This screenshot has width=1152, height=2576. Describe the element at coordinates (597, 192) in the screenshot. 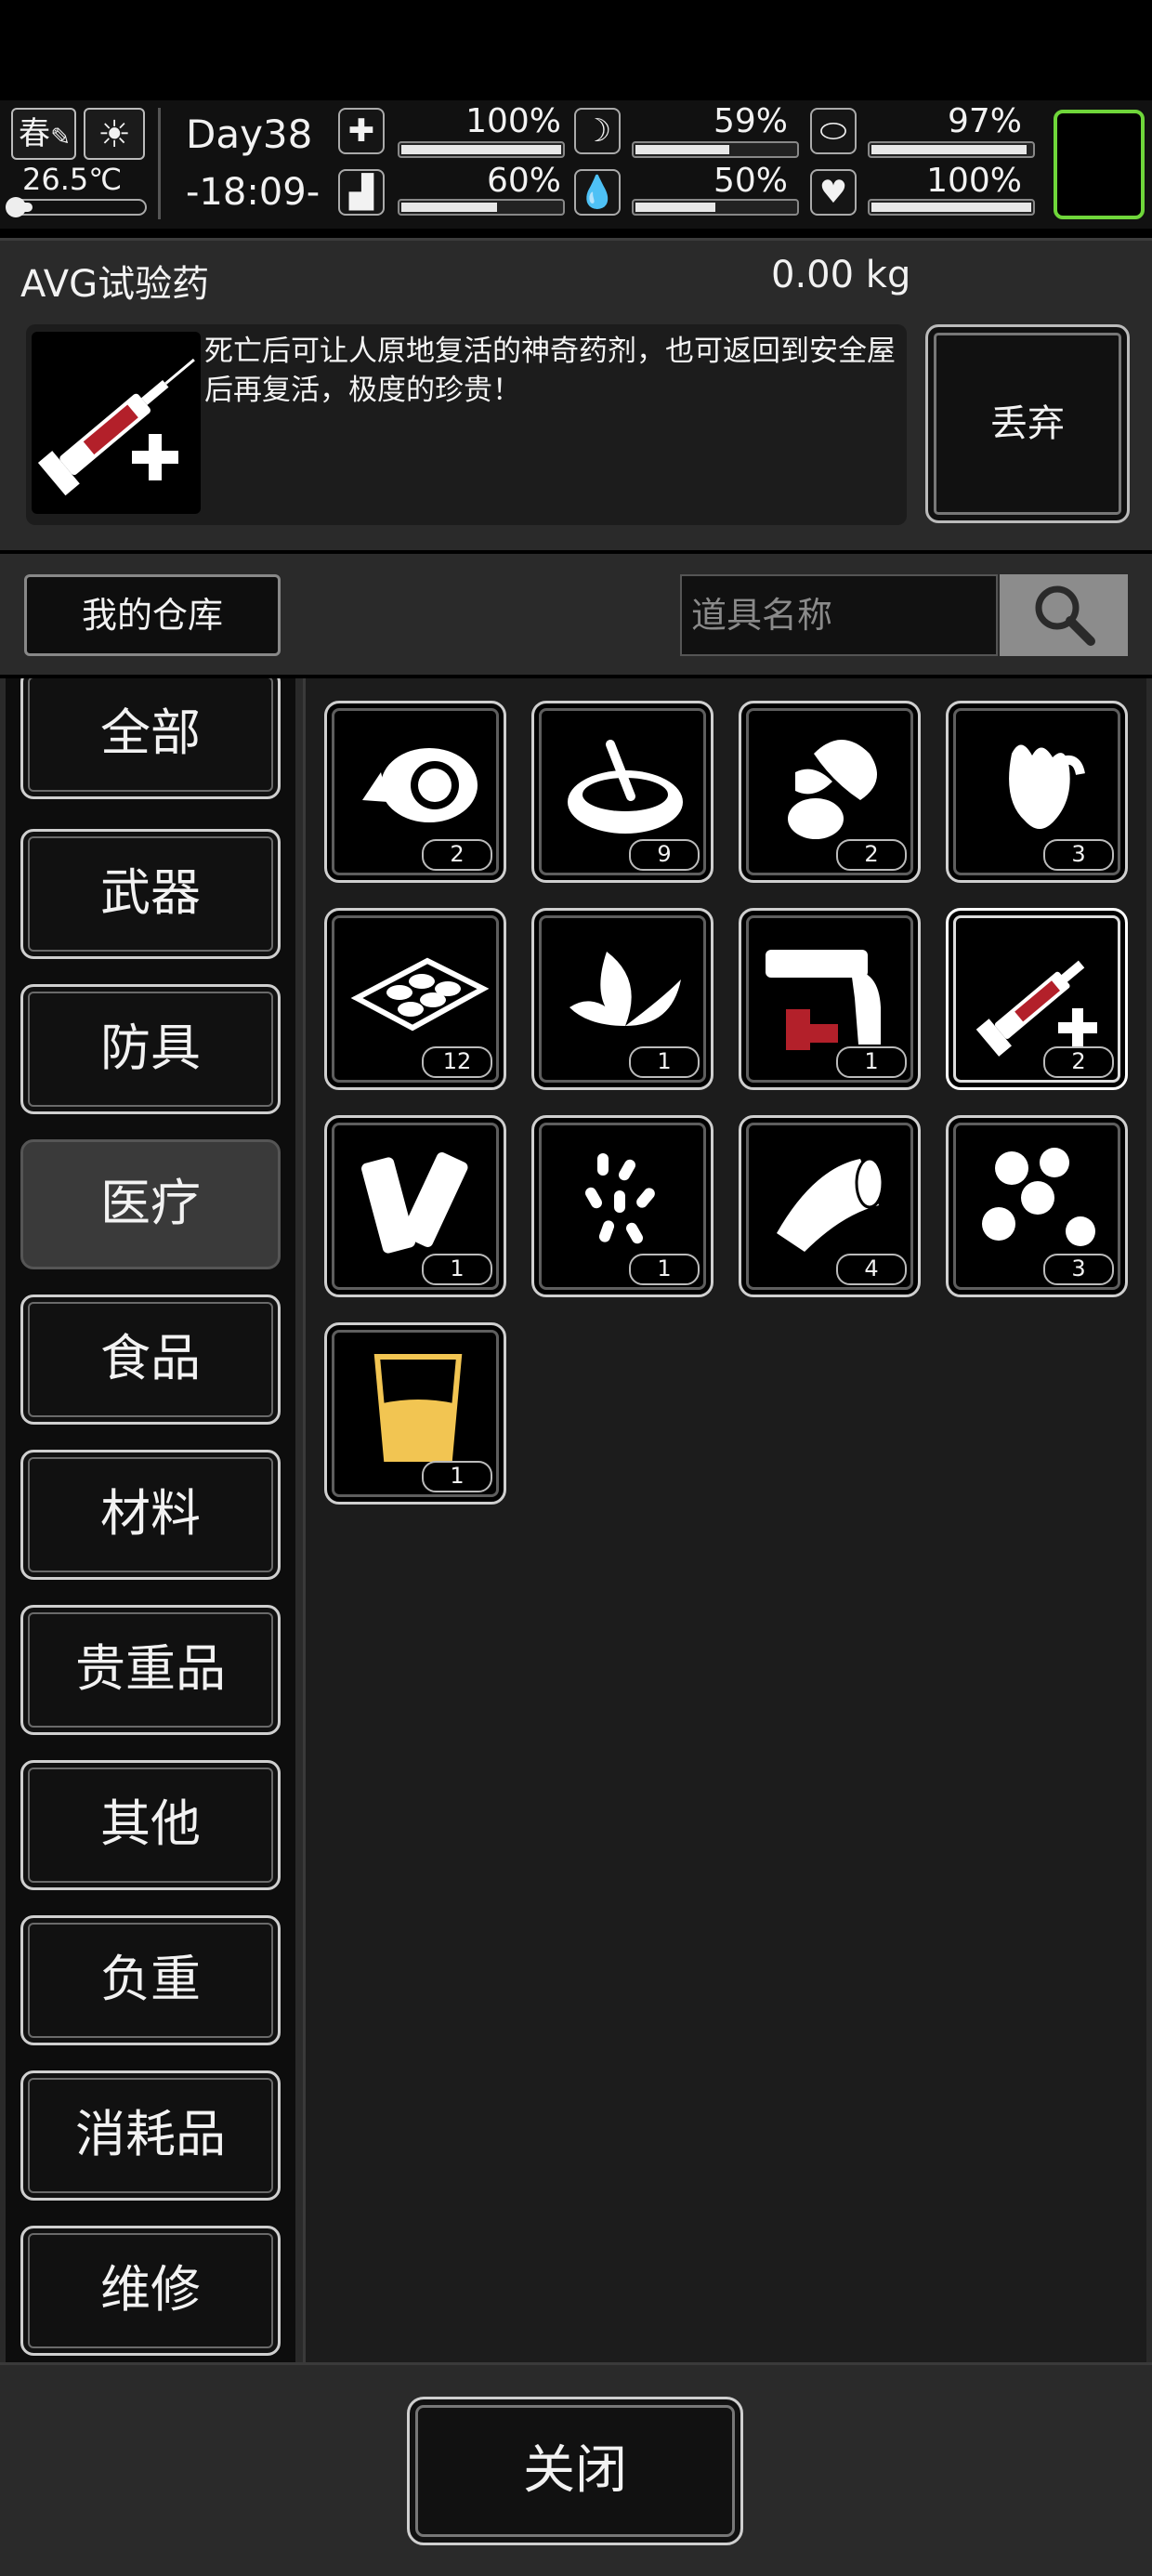

I see `water-drop-icon: 💧` at that location.